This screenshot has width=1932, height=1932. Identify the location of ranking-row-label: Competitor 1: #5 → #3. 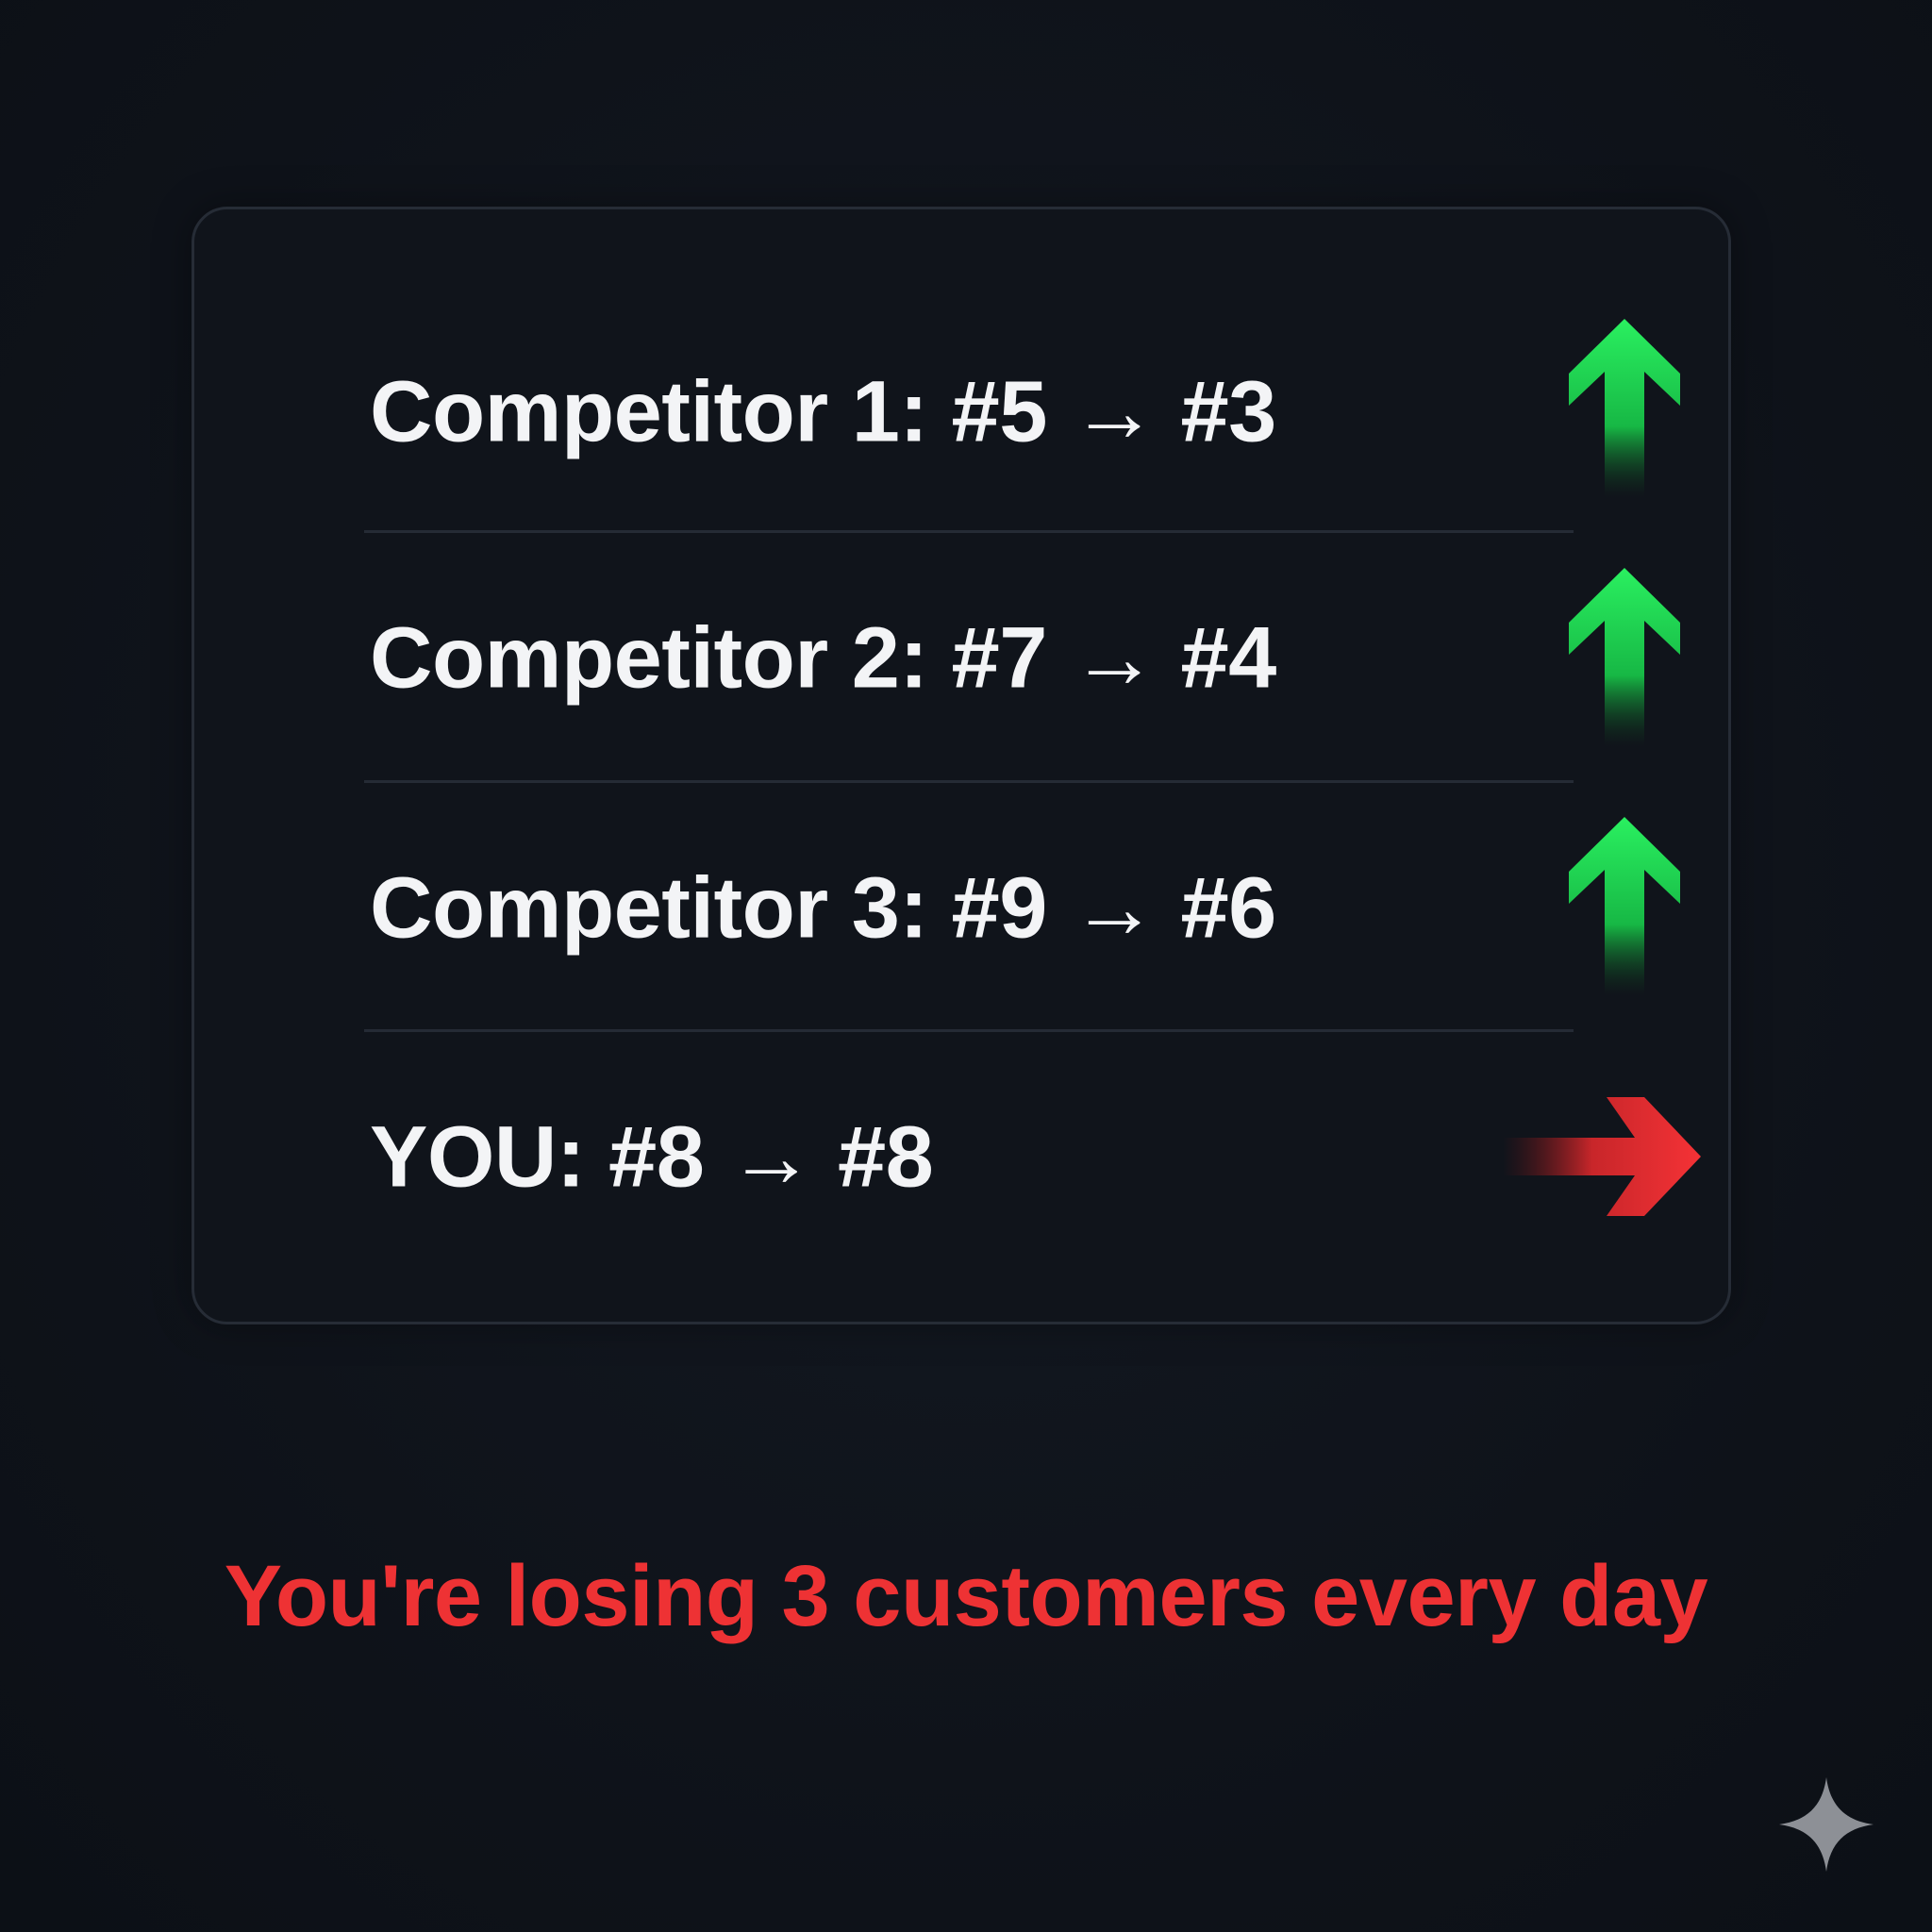
(823, 412).